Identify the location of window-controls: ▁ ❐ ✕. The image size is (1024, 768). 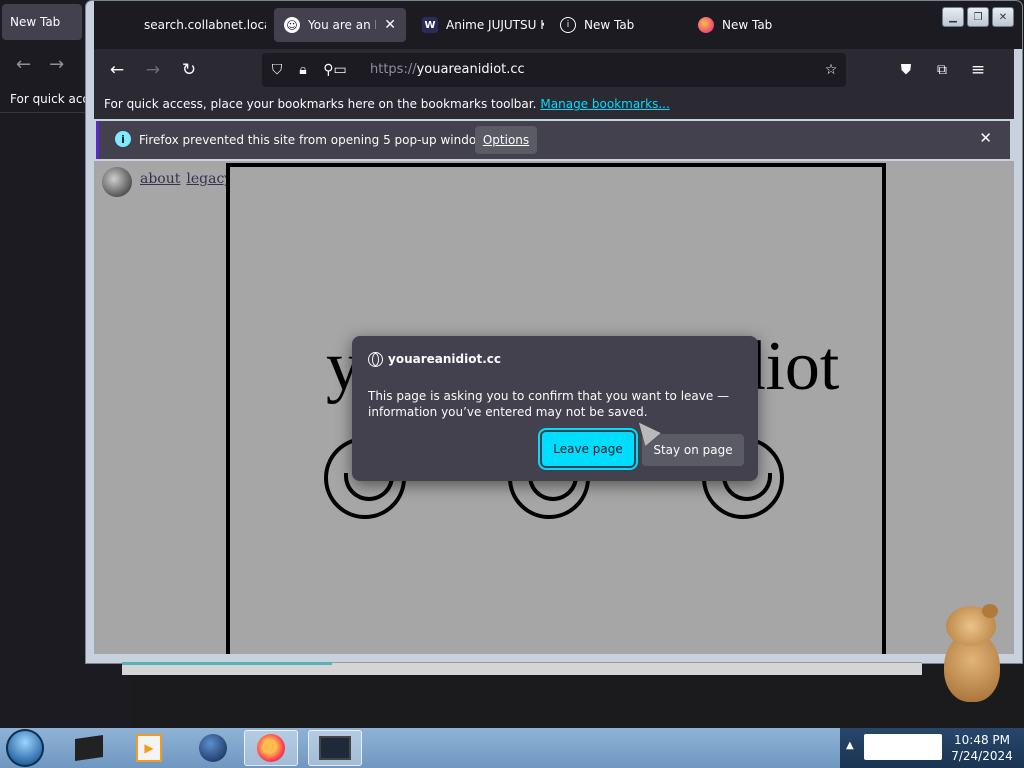
(978, 17).